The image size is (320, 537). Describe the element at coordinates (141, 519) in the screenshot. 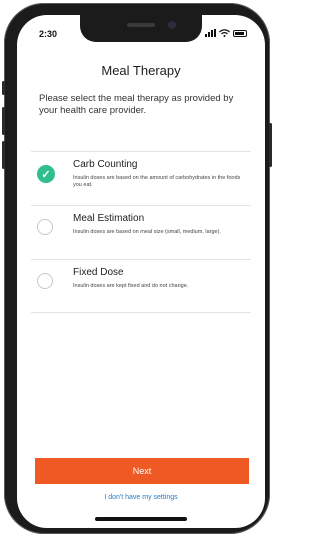

I see `home-indicator` at that location.